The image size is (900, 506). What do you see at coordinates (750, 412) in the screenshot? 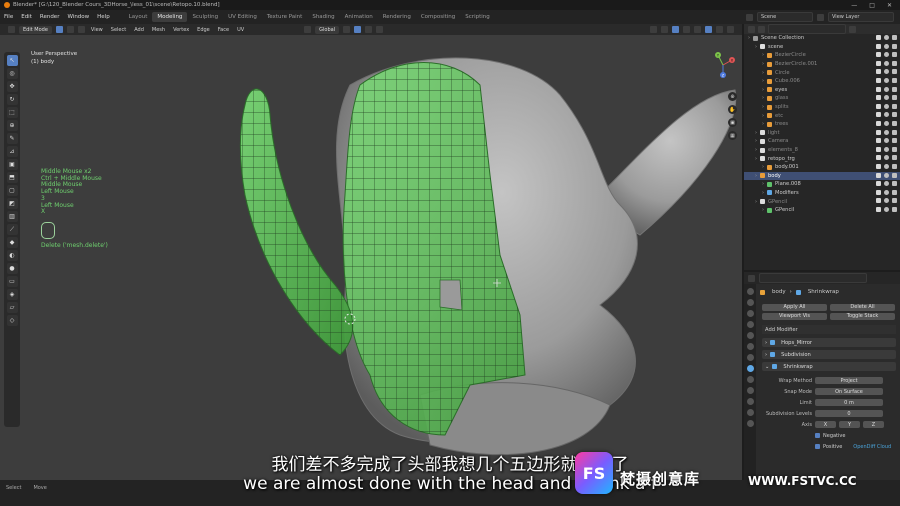
I see `data-tab-icon` at bounding box center [750, 412].